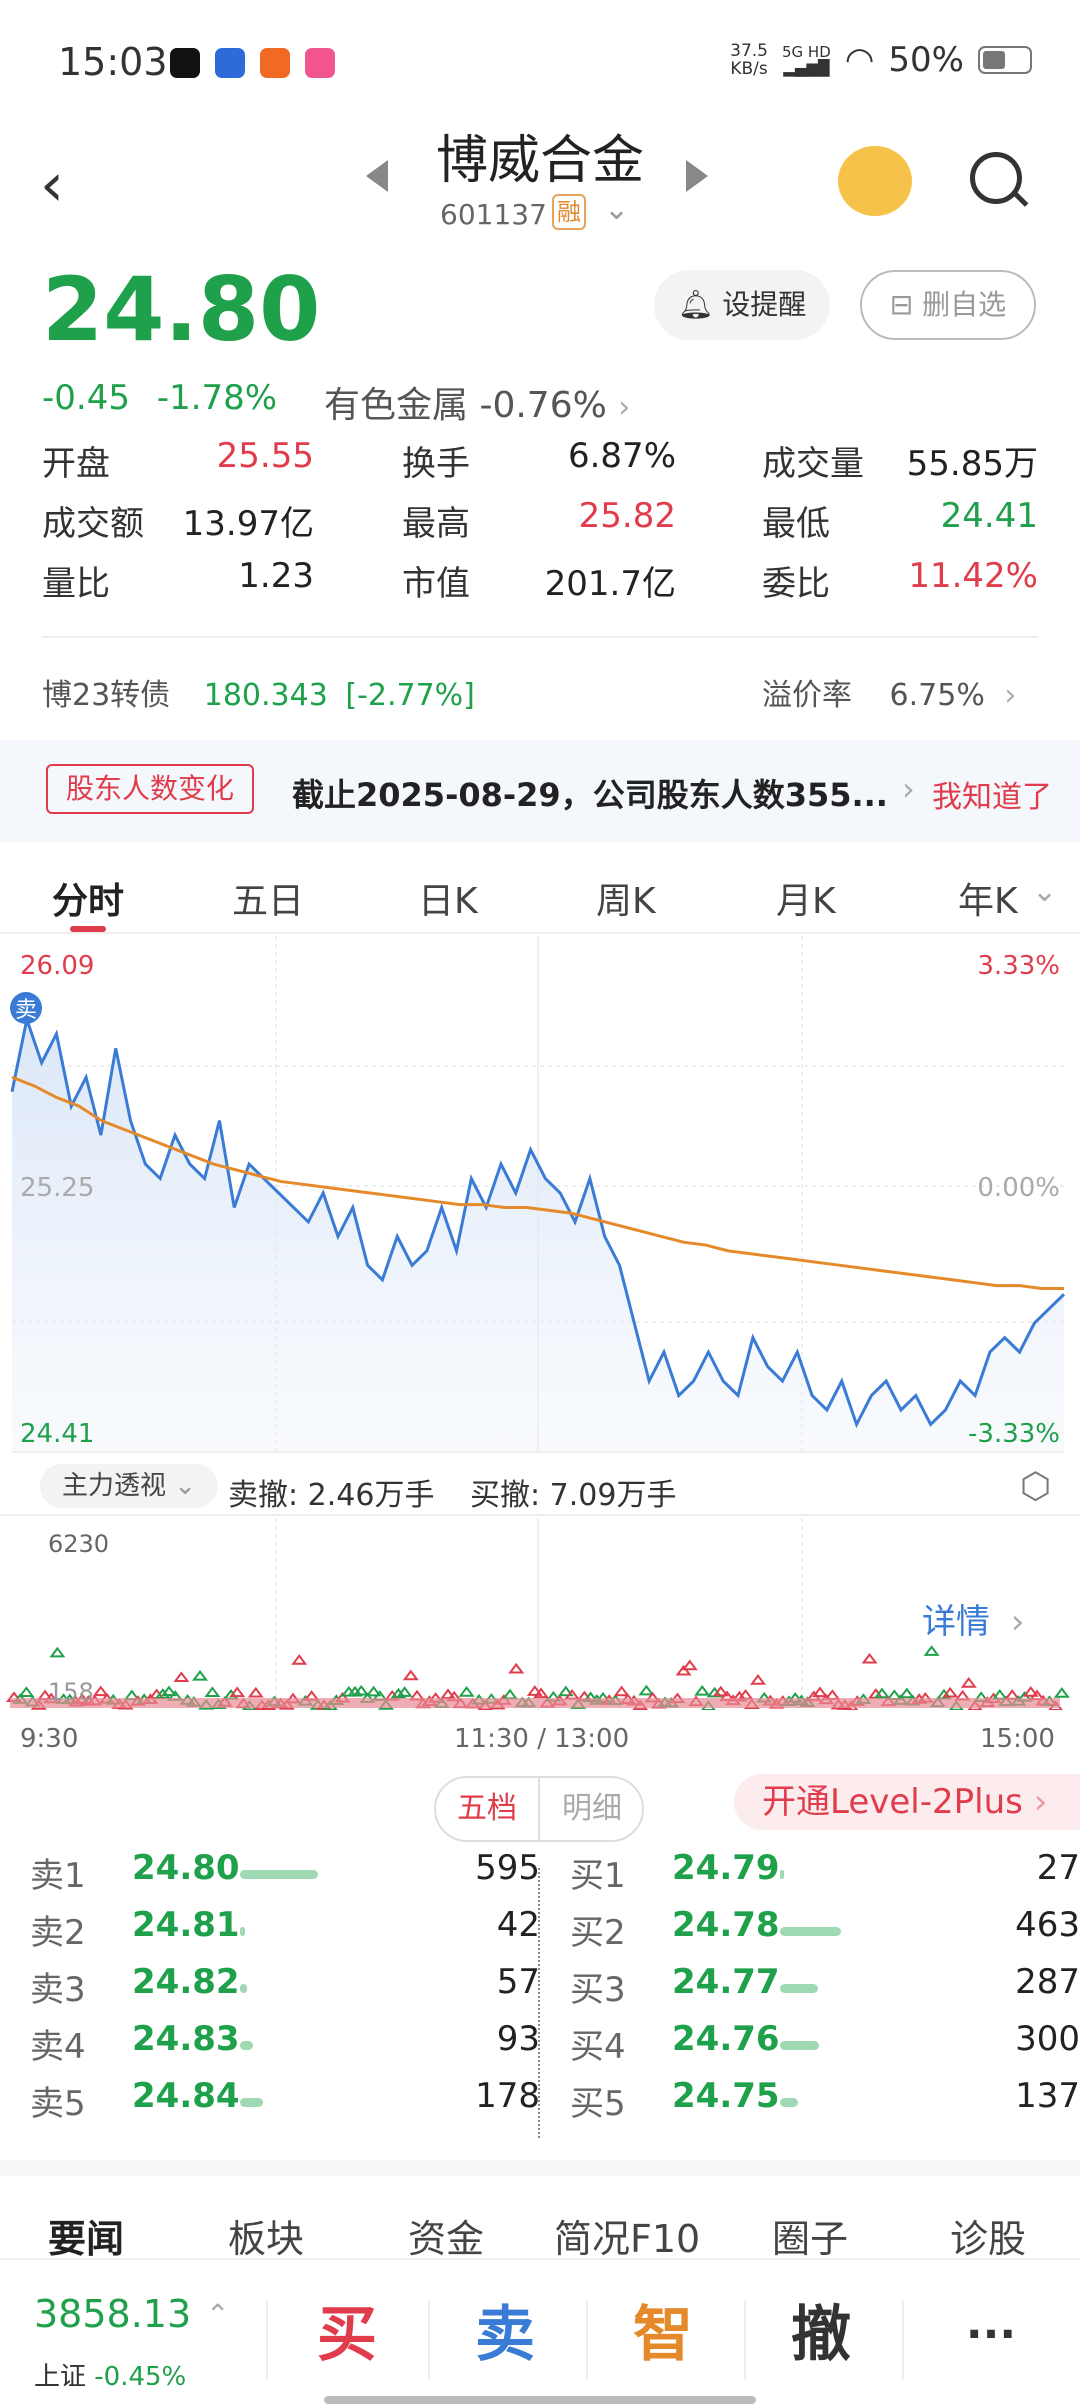 The image size is (1080, 2408). I want to click on stat-label: 最高, so click(436, 524).